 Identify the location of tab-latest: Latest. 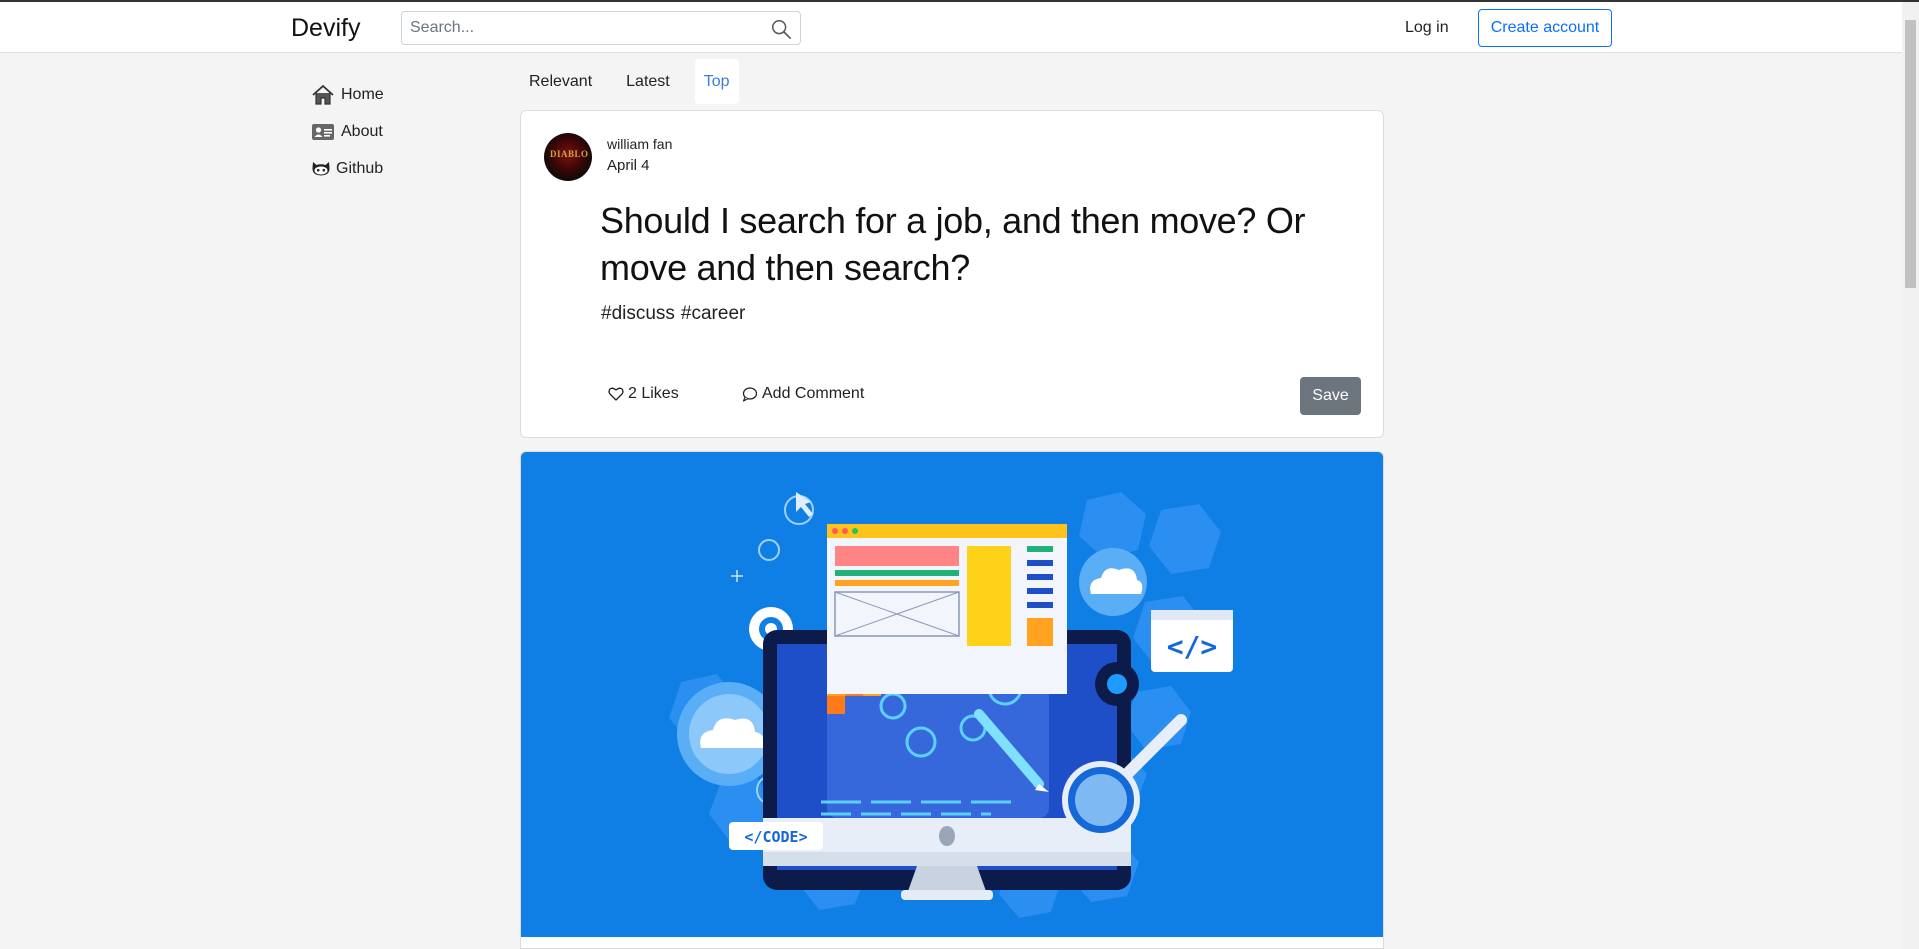
(648, 81).